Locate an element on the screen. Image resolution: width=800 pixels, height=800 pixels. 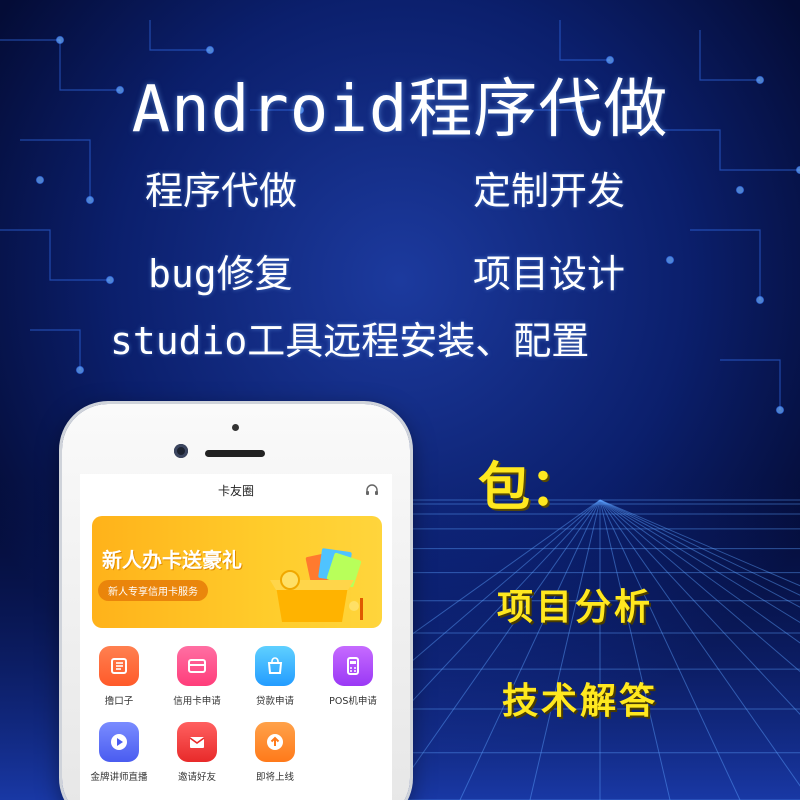
app-item-loan: 贷款申请 is located at coordinates (275, 676).